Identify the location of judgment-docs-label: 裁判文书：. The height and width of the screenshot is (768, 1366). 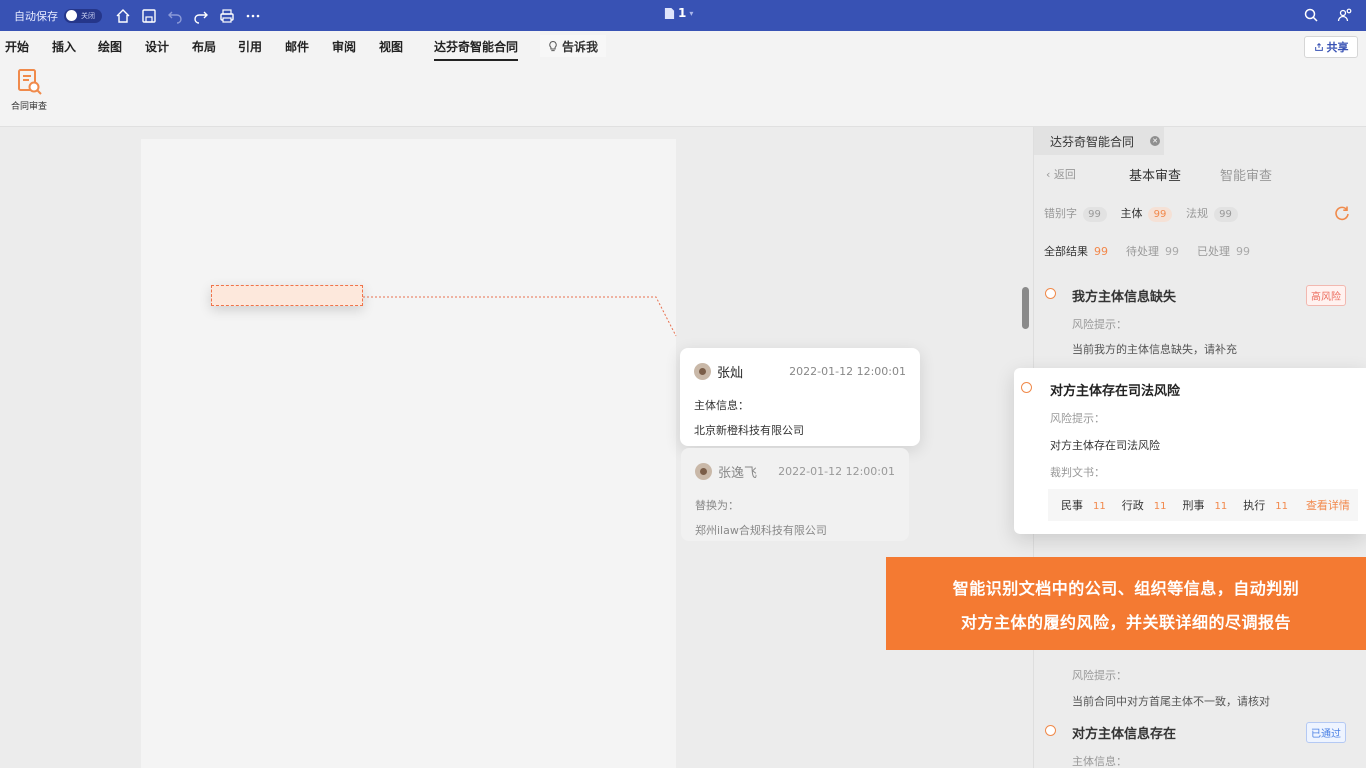
(1077, 472).